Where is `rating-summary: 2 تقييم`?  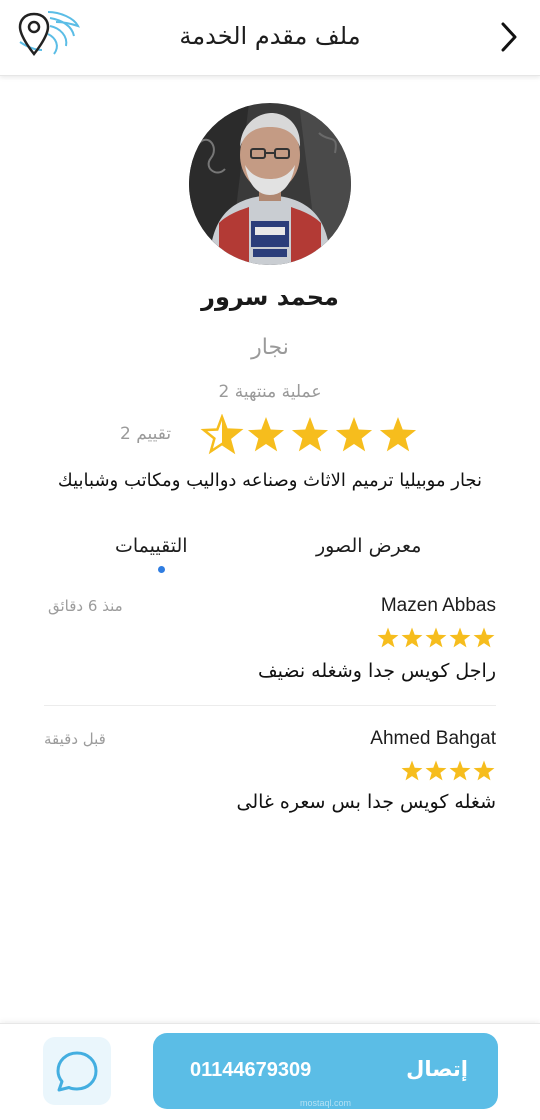
rating-summary: 2 تقييم is located at coordinates (270, 436).